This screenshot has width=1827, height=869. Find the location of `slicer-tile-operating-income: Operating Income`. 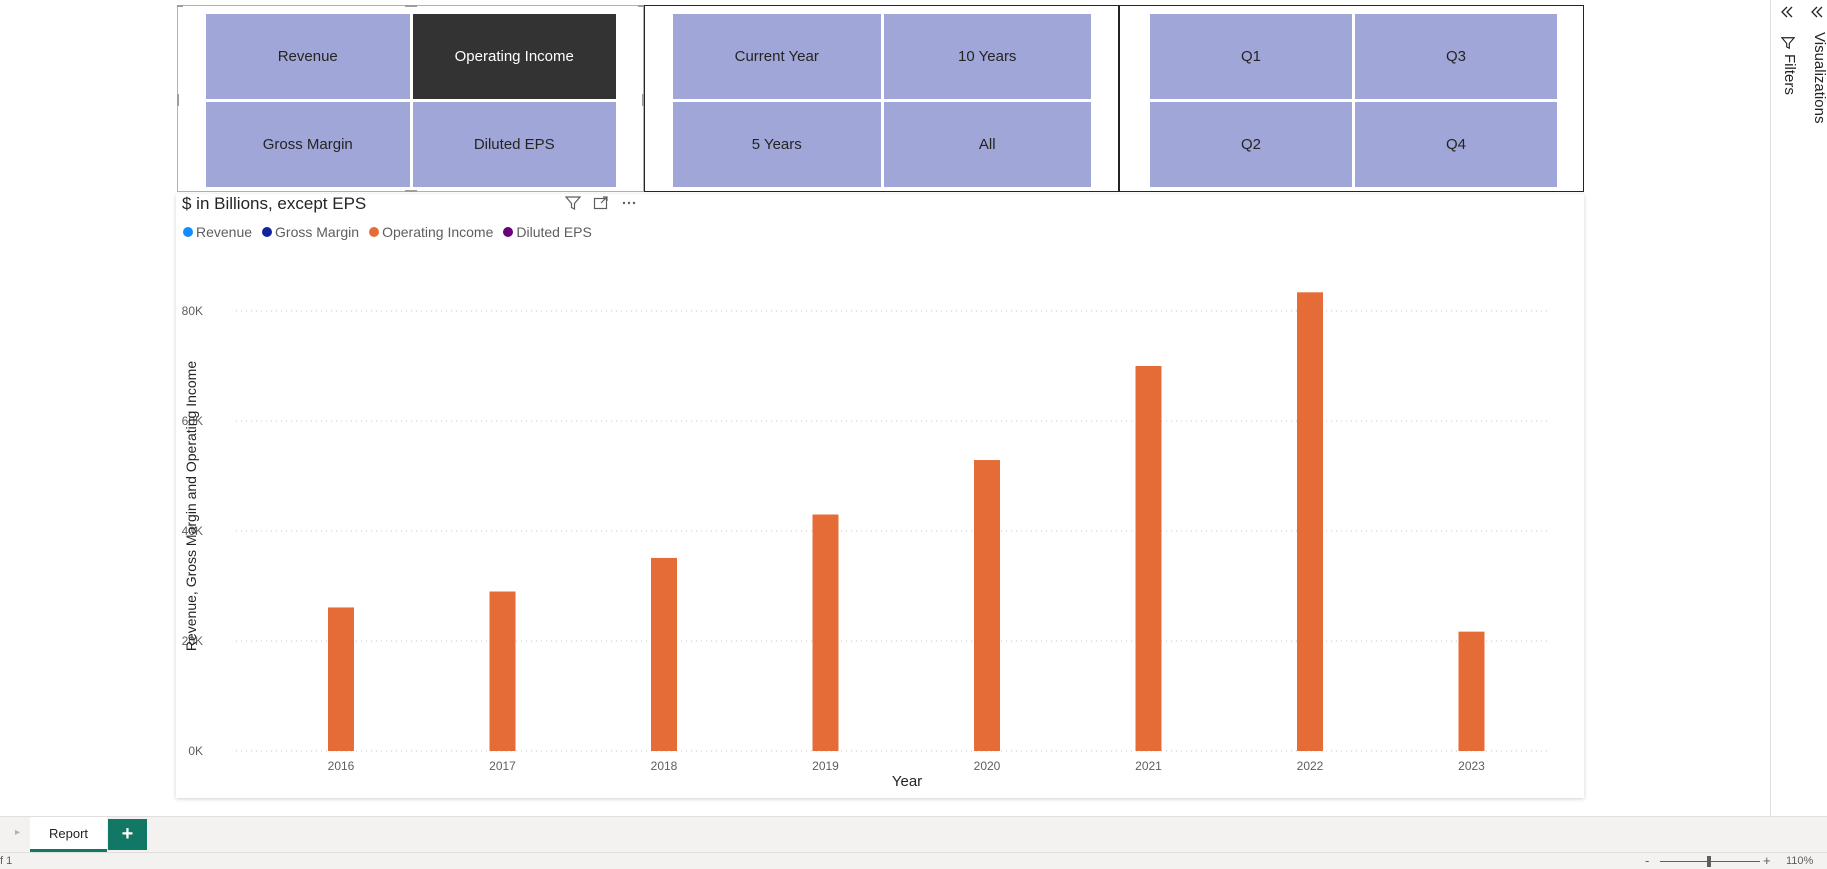

slicer-tile-operating-income: Operating Income is located at coordinates (514, 56).